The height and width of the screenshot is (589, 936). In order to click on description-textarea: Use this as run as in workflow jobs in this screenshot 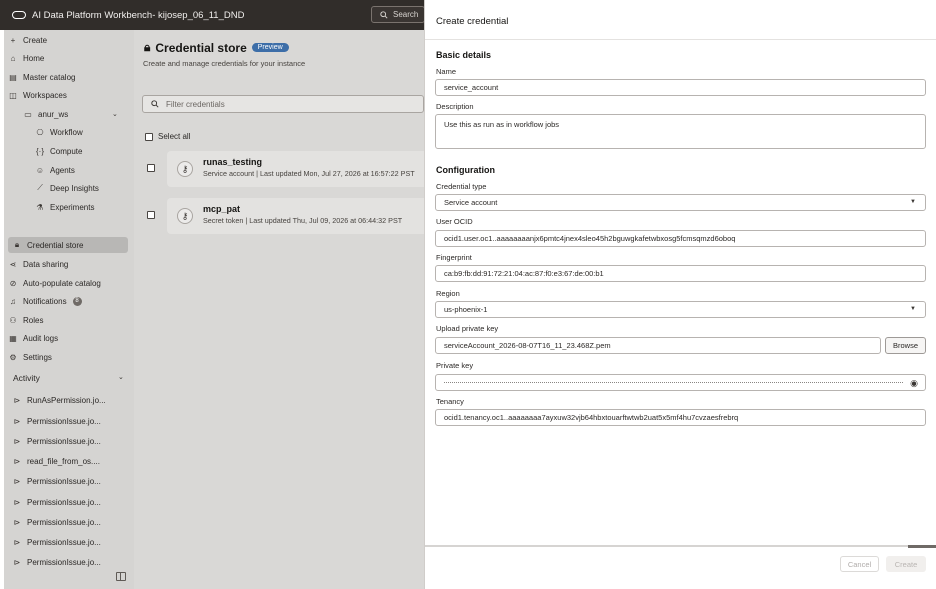, I will do `click(680, 131)`.